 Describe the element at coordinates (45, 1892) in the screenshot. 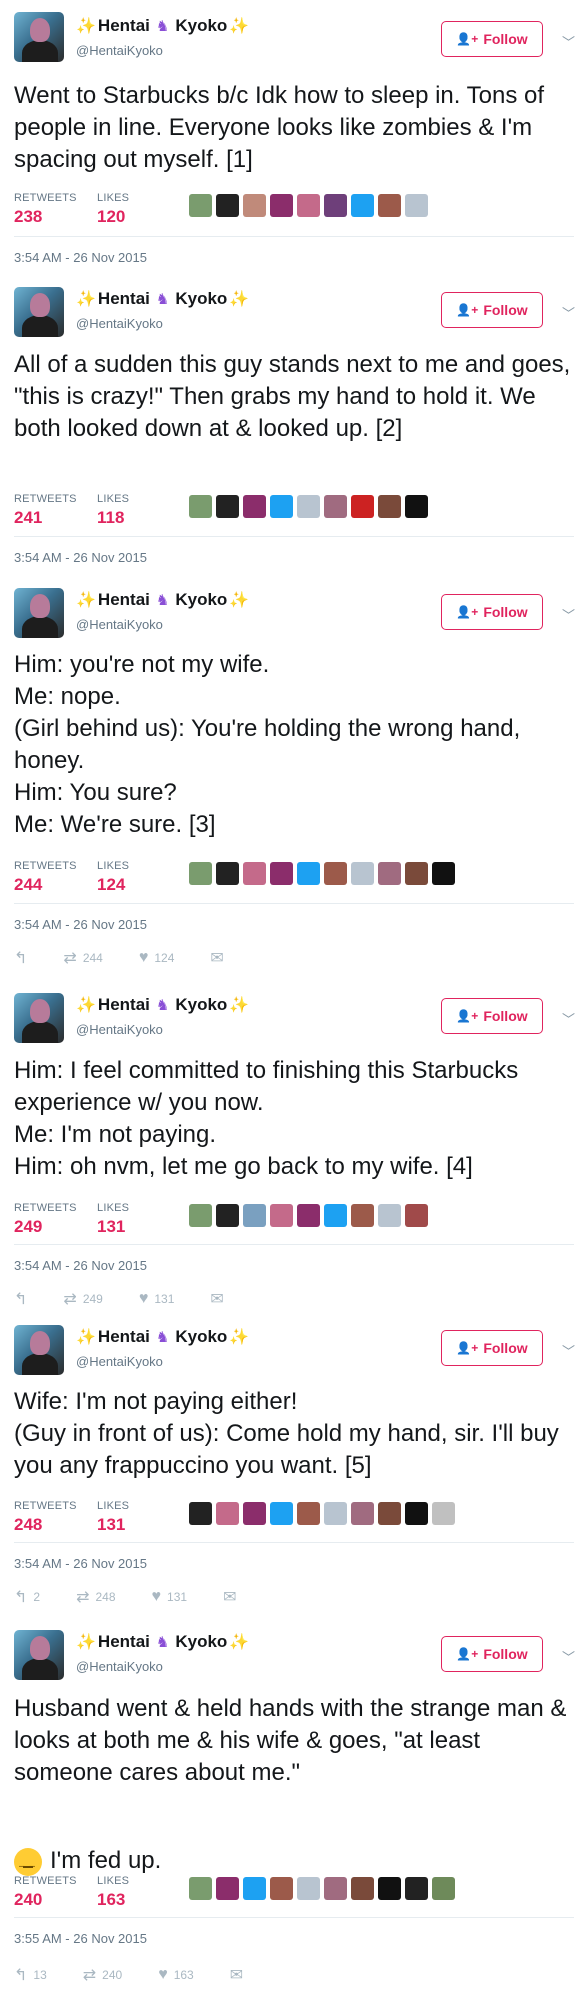

I see `retweets-stat: RETWEETS 240` at that location.